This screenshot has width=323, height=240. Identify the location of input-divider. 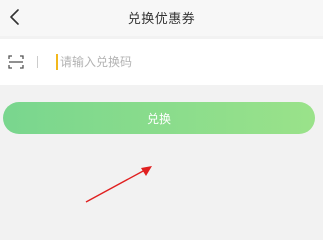
(37, 62).